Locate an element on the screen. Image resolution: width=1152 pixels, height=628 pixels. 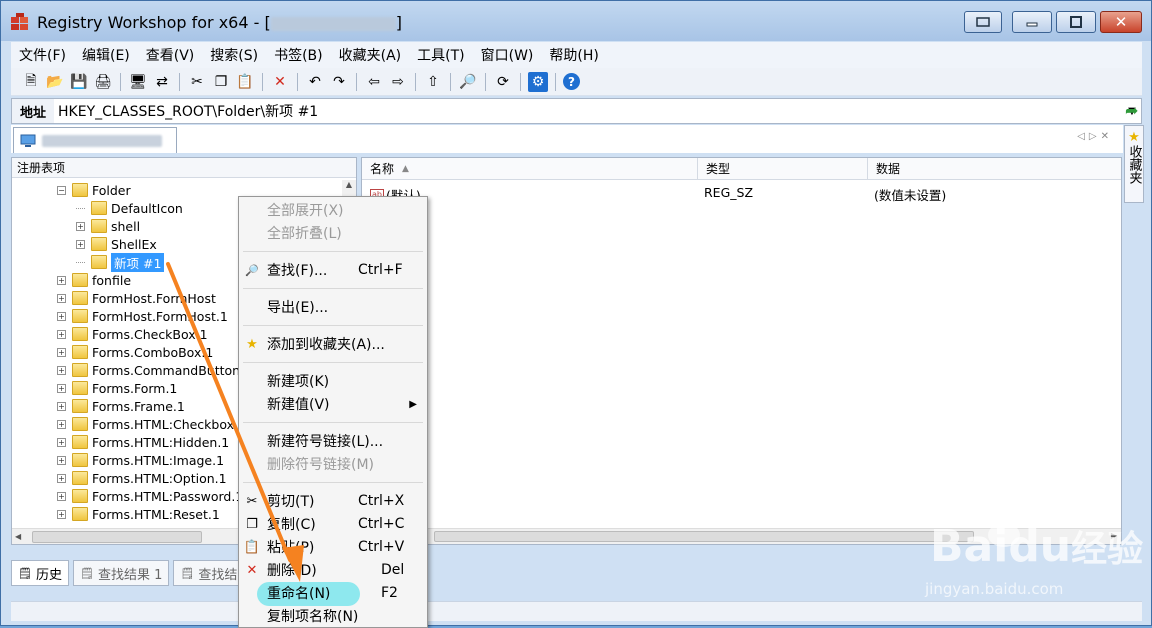
favorites-side-panel: ★ 收藏夹 is located at coordinates (1134, 164).